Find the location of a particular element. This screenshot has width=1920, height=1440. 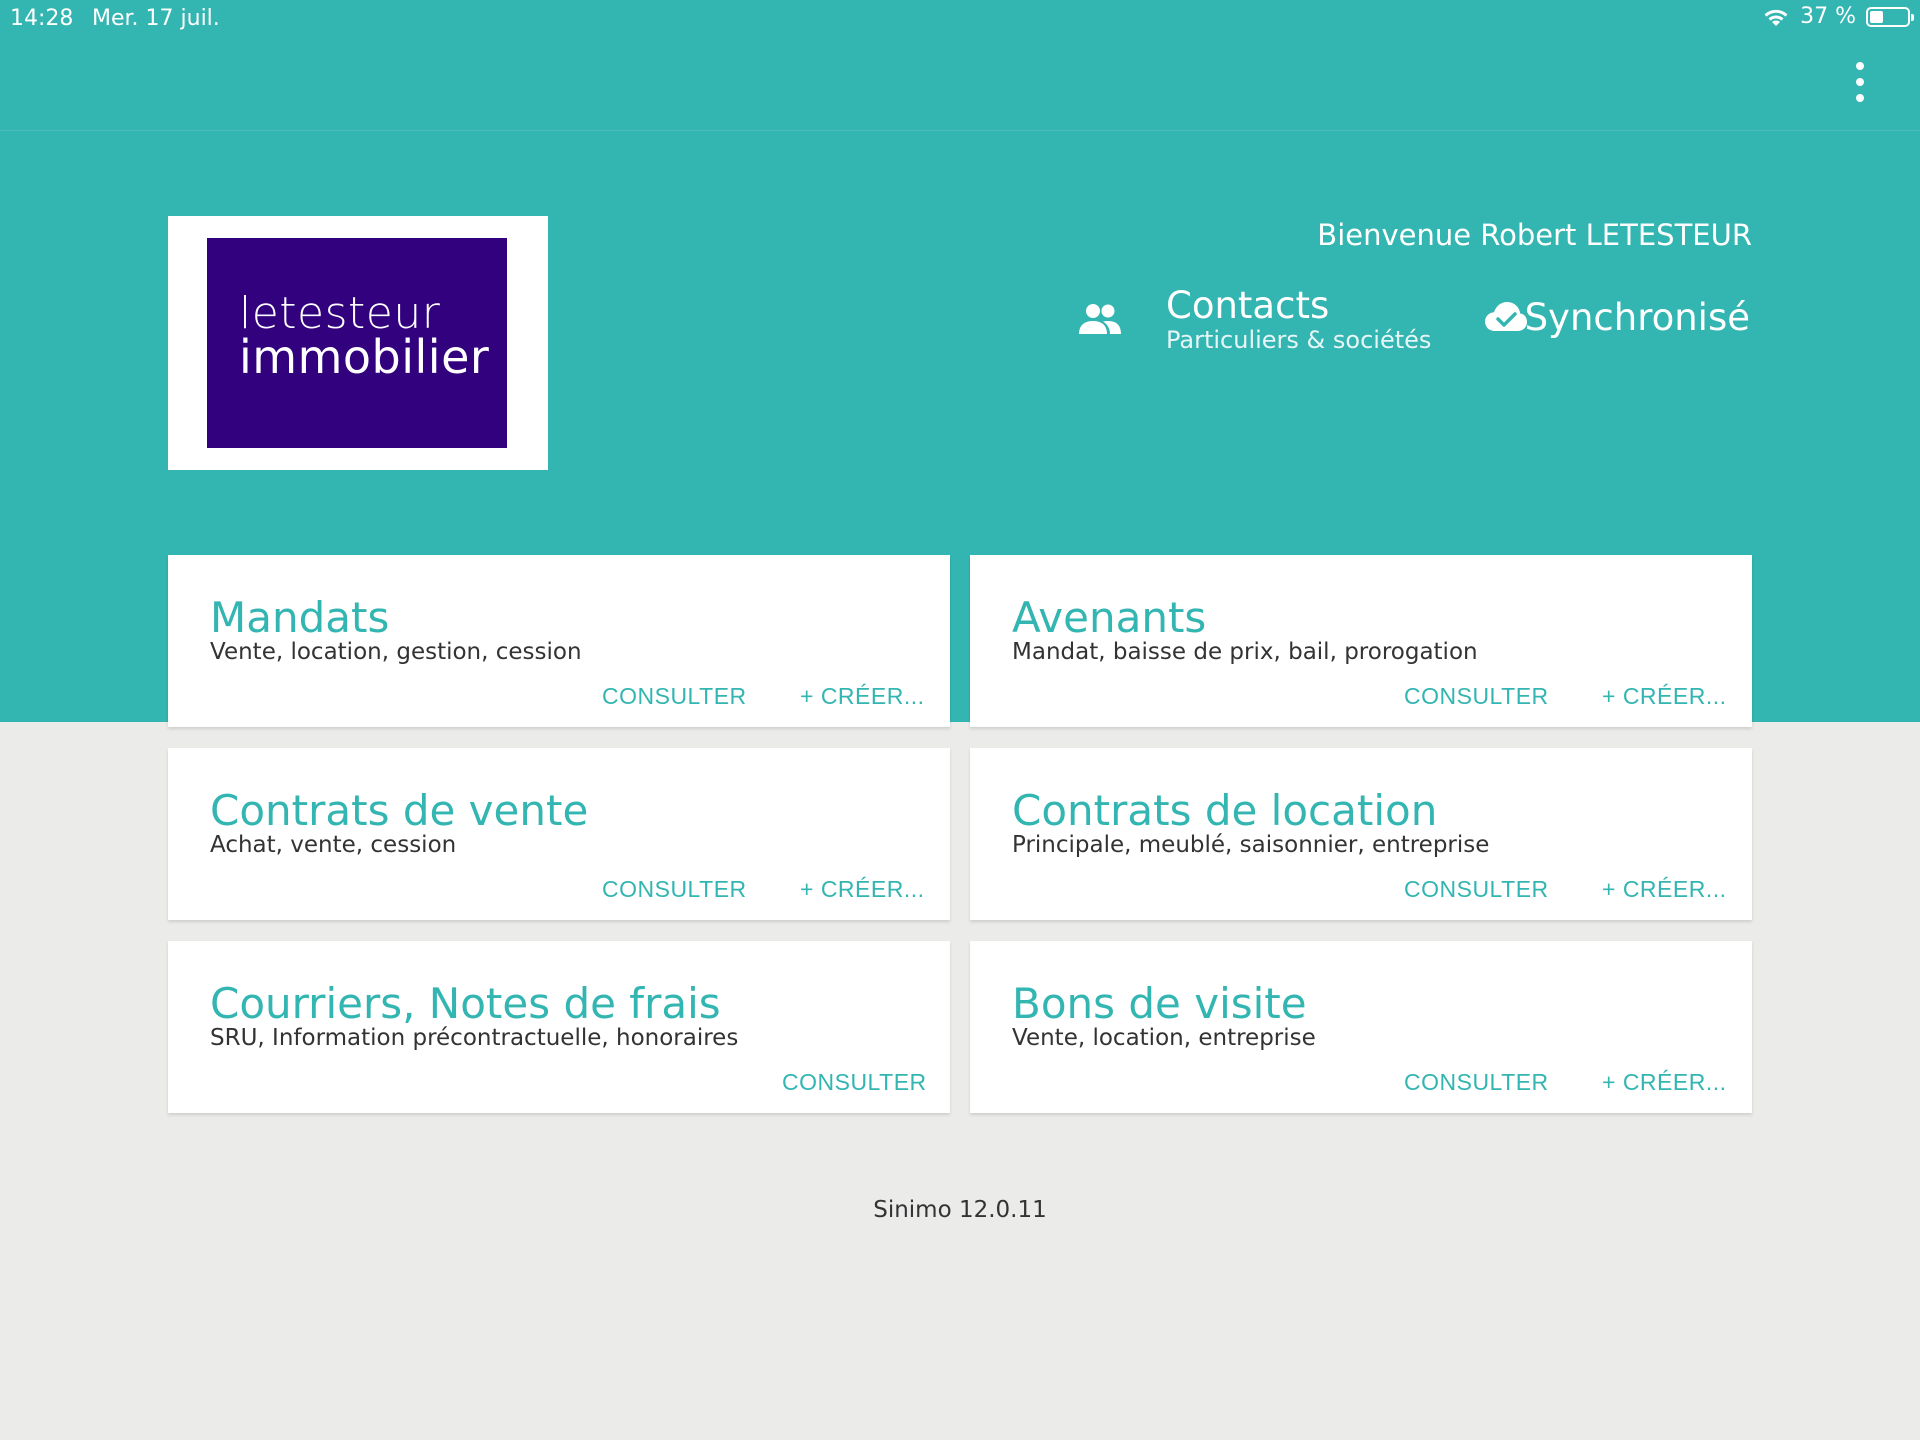

battery-level is located at coordinates (1877, 16).